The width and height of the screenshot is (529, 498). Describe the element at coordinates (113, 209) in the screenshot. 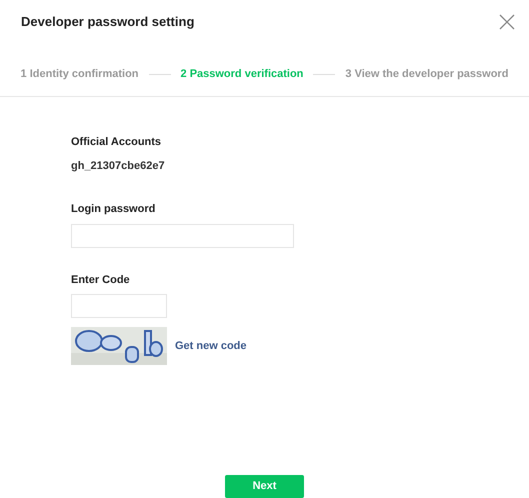

I see `field-label: Login password` at that location.